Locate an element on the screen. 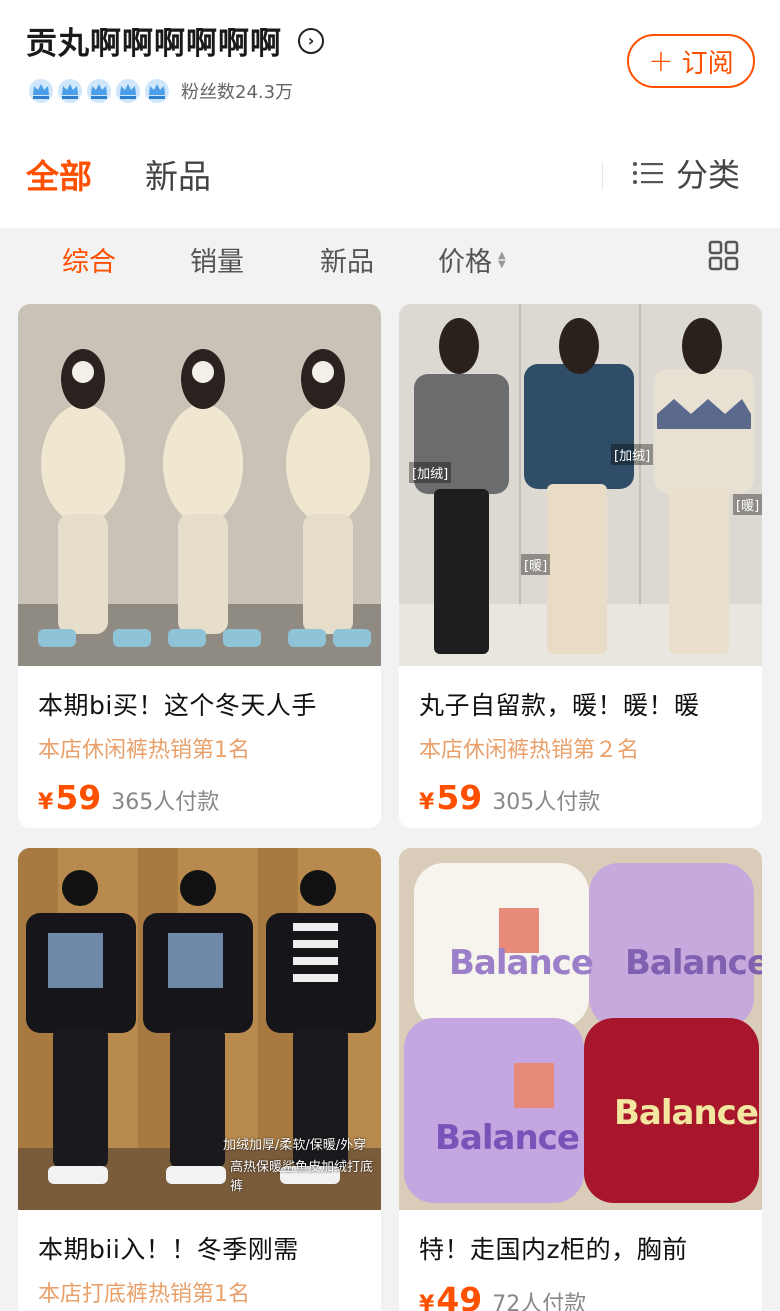  product-image: [加绒] [加绒] [暖] [暖] is located at coordinates (580, 485).